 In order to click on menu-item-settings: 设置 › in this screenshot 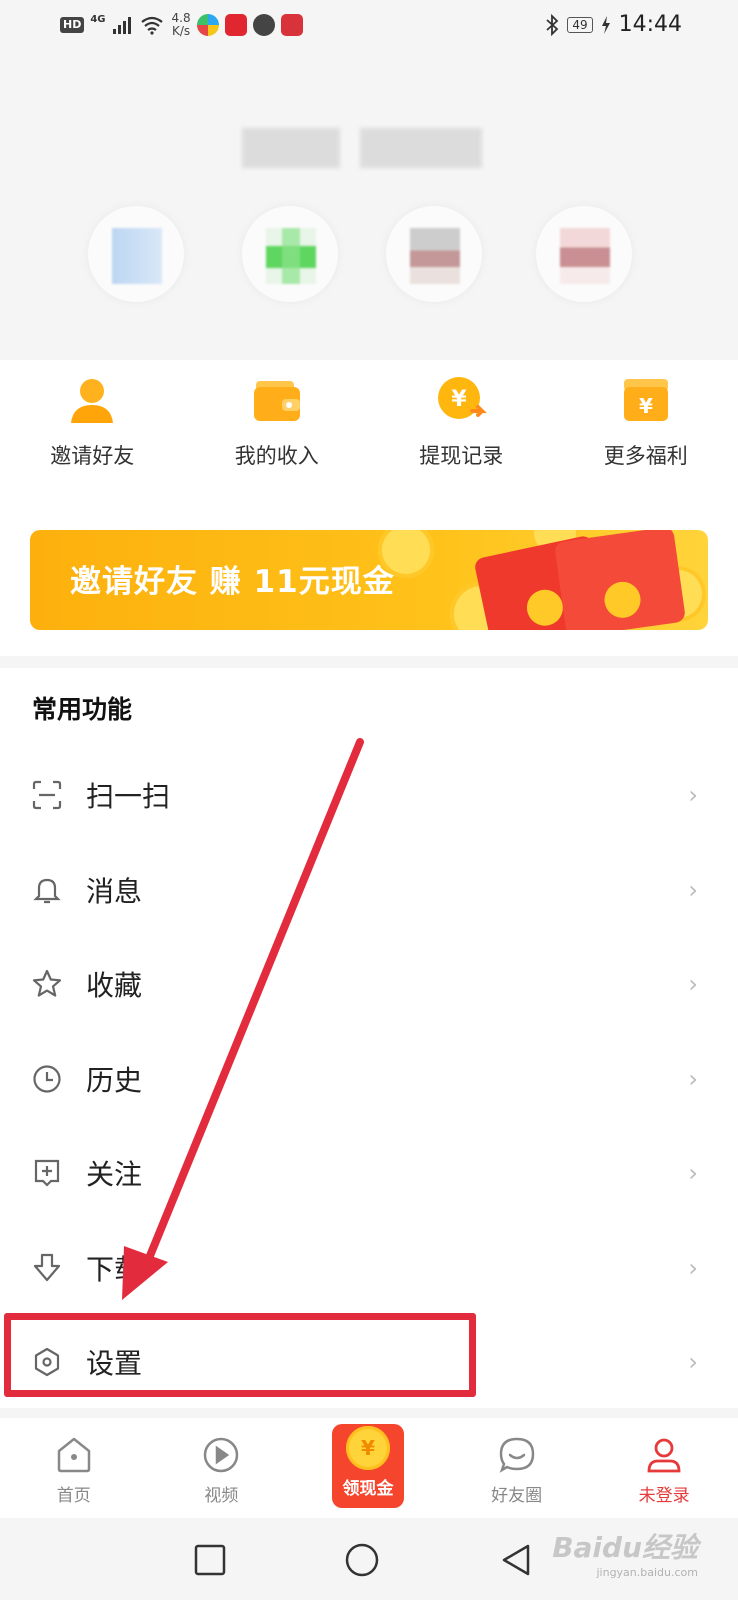, I will do `click(369, 1362)`.